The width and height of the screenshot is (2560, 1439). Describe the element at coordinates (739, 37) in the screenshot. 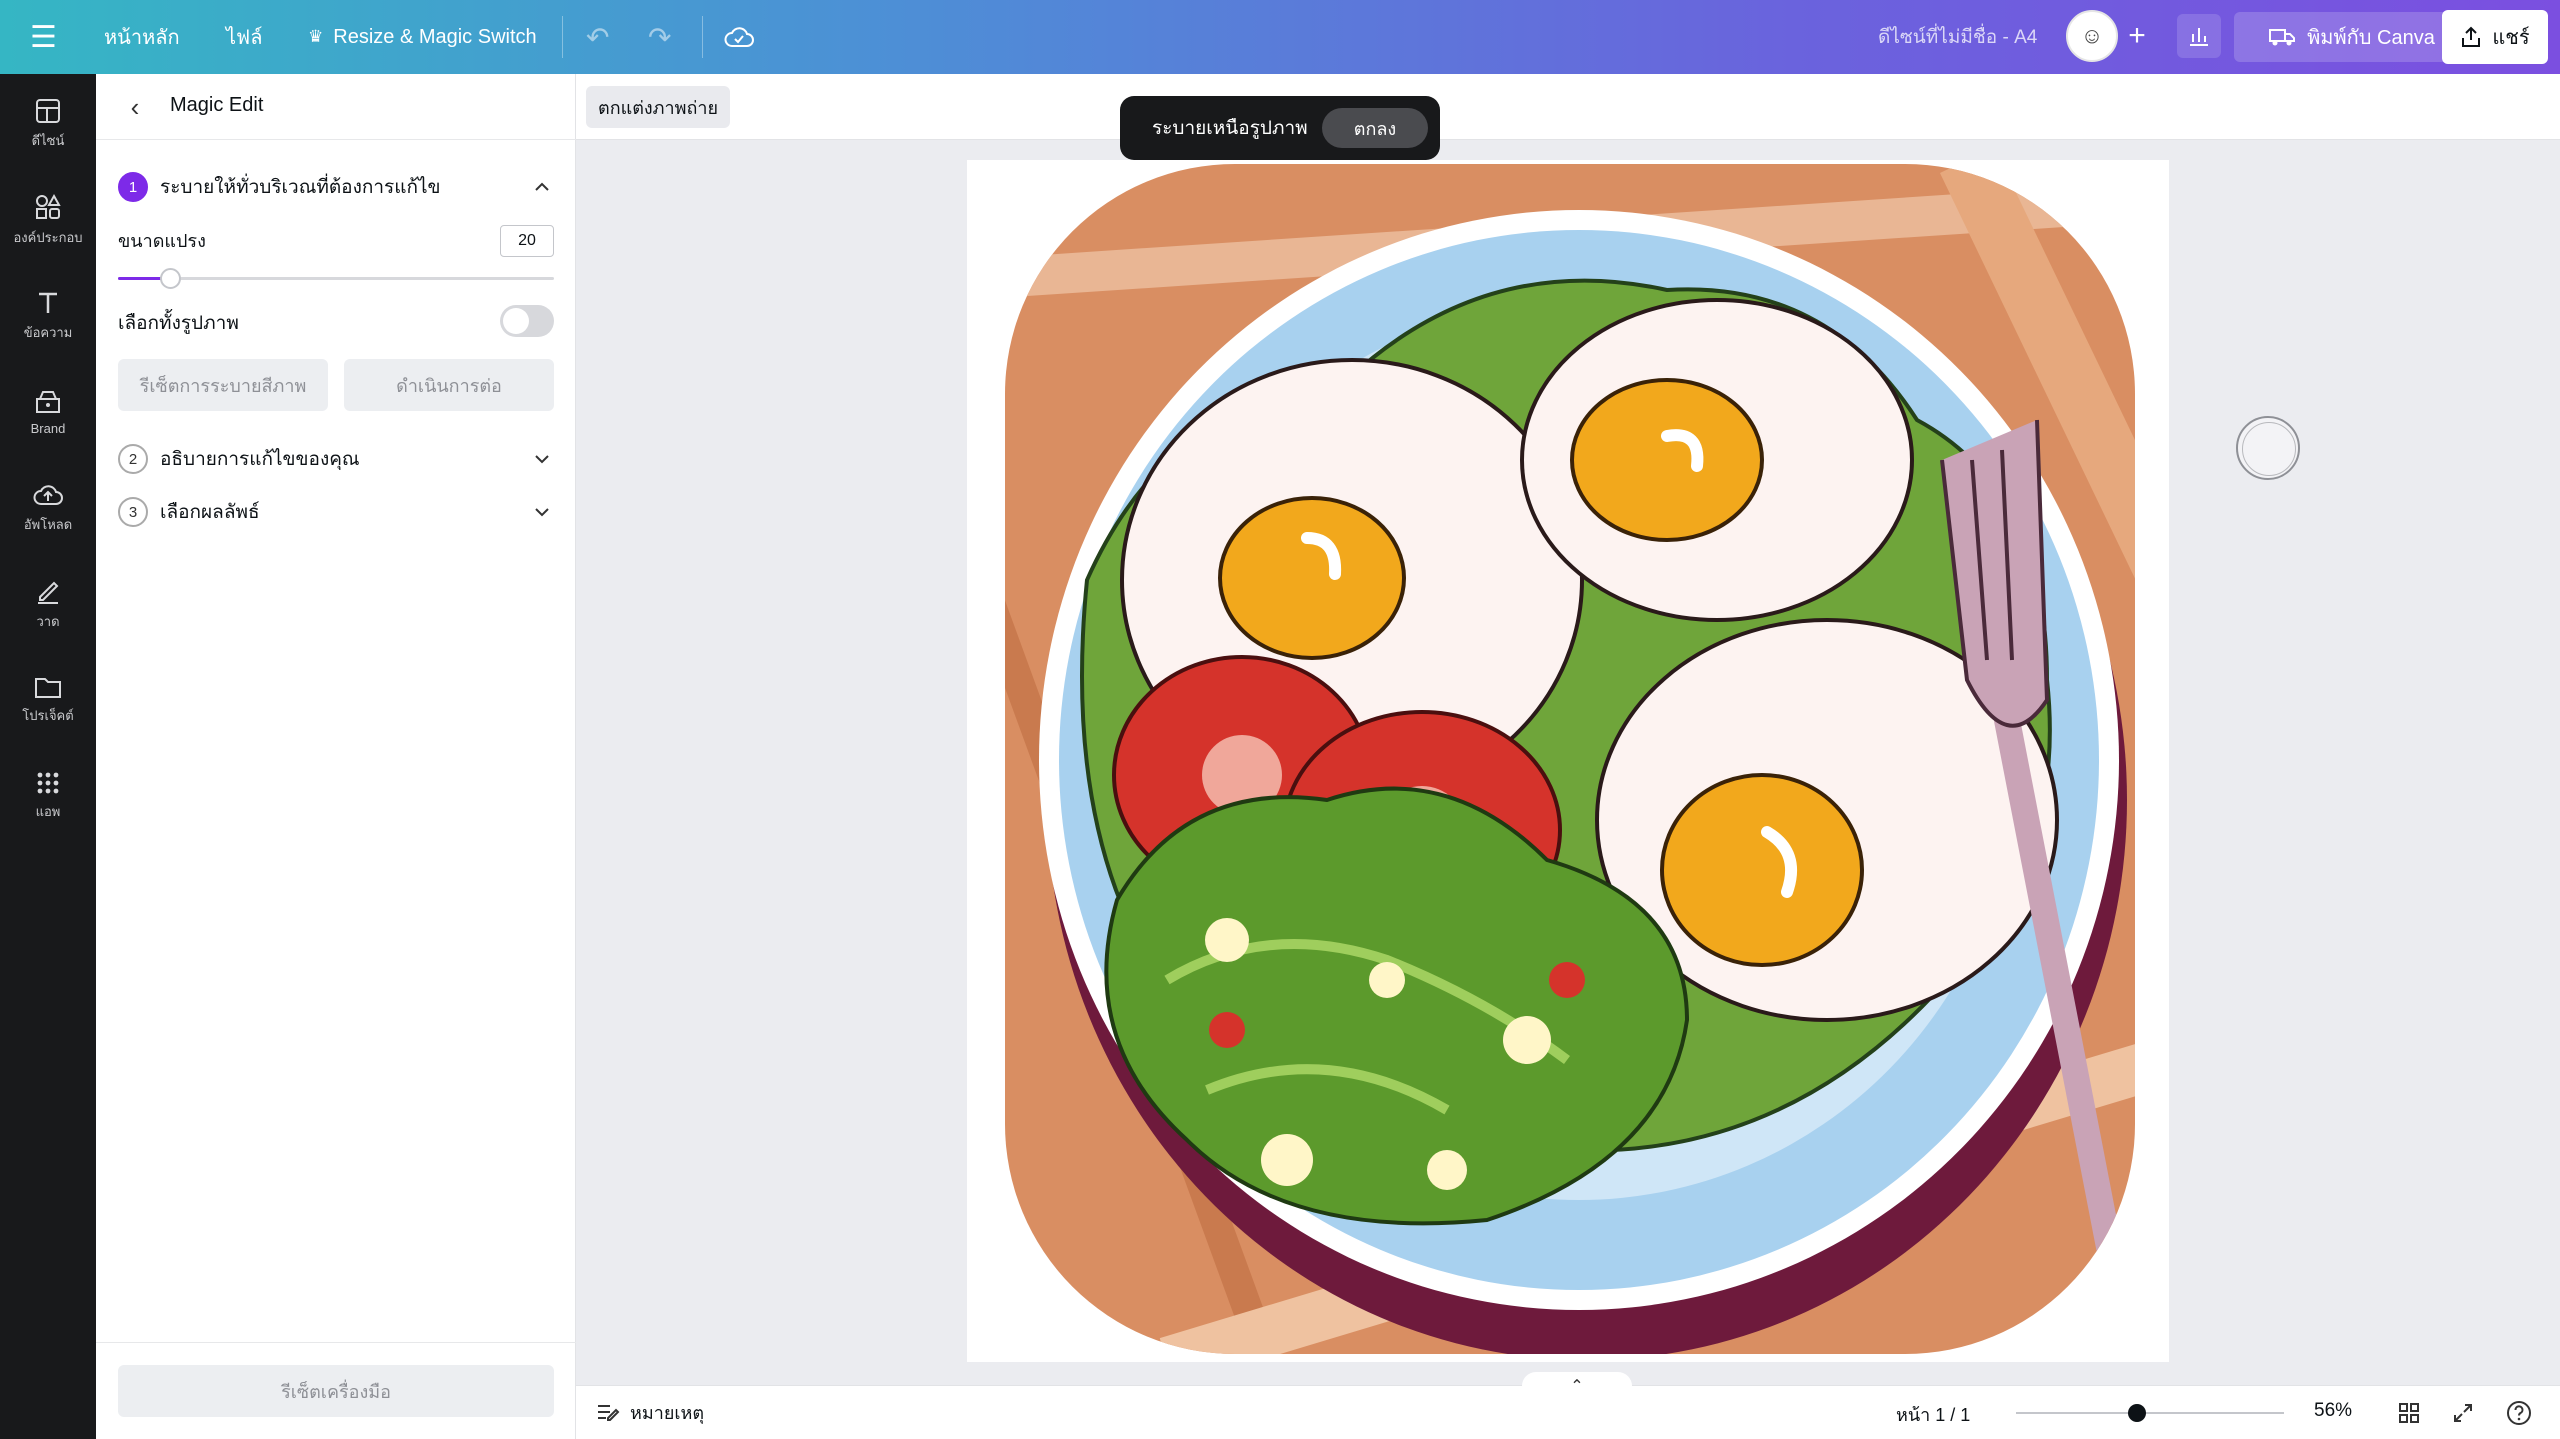

I see `cloud-save-icon` at that location.